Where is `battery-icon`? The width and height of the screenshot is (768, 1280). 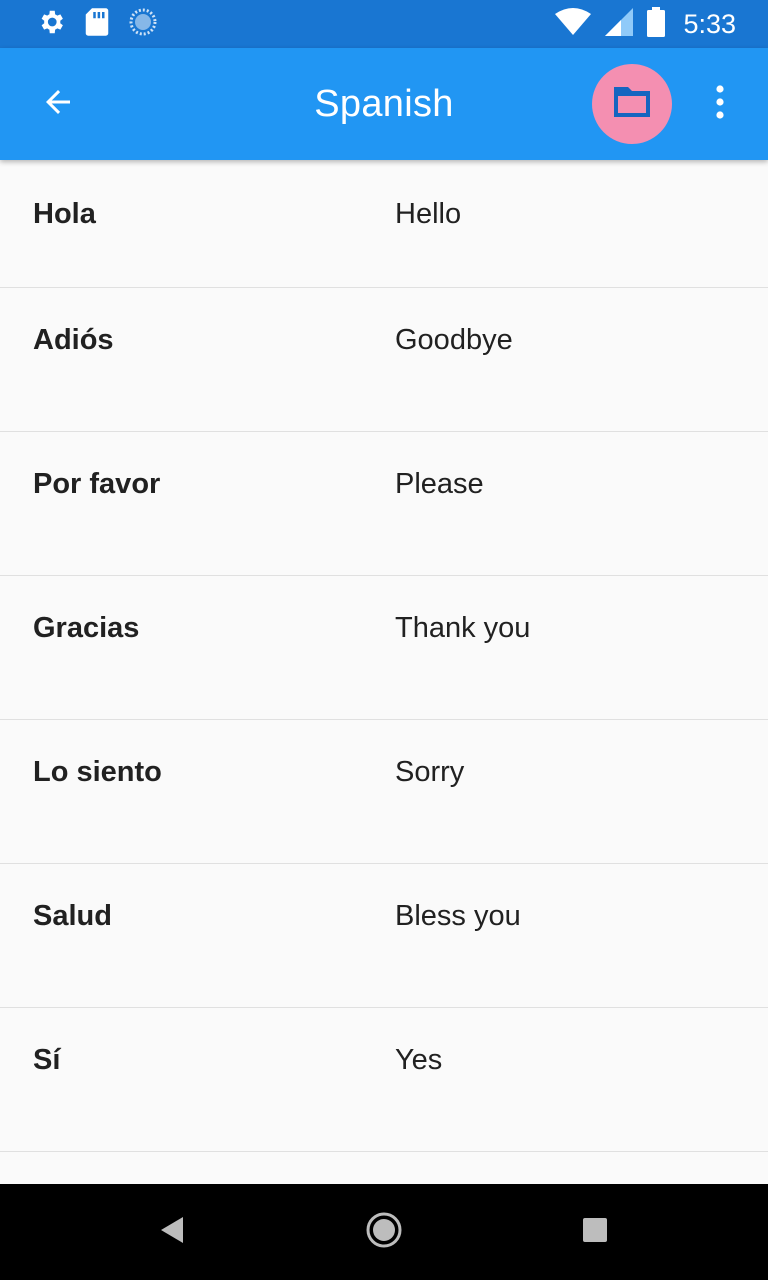 battery-icon is located at coordinates (656, 24).